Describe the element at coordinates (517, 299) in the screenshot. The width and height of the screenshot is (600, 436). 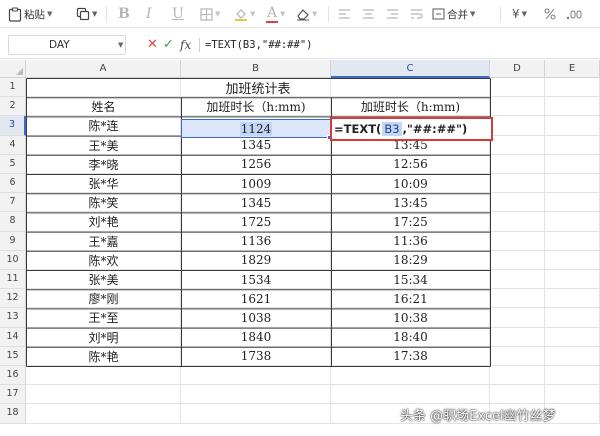
I see `cell-d12` at that location.